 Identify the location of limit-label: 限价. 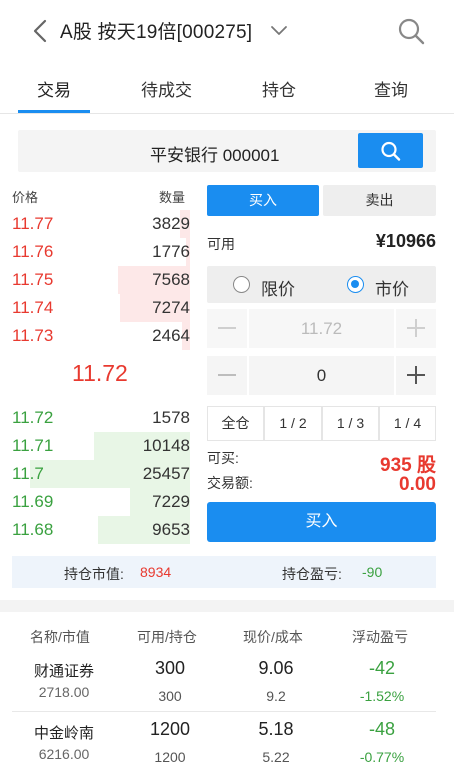
(278, 287).